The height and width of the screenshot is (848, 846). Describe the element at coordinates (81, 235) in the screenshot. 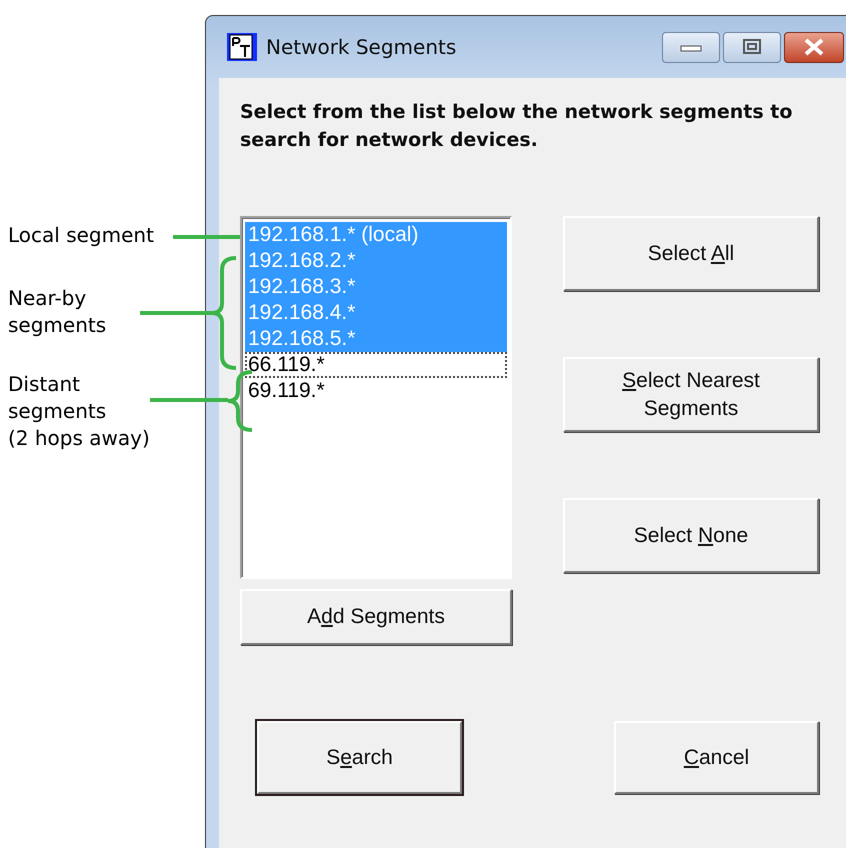

I see `annotation-label: Local segment` at that location.